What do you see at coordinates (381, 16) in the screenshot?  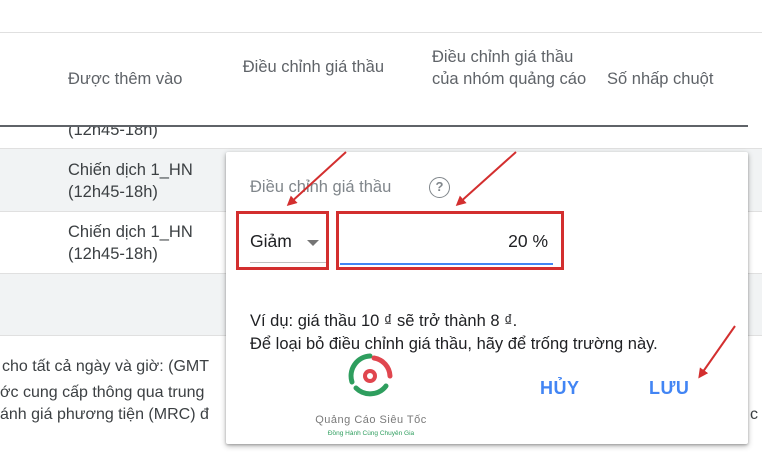 I see `top-strip` at bounding box center [381, 16].